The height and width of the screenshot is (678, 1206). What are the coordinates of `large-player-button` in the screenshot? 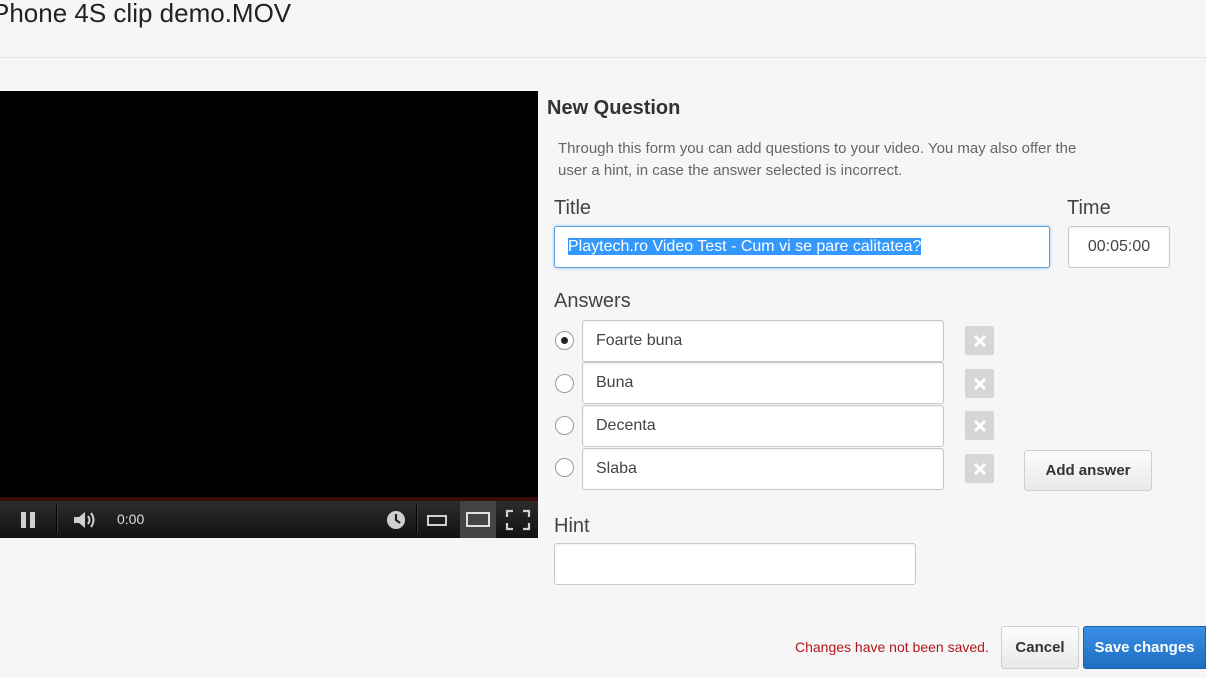 It's located at (478, 519).